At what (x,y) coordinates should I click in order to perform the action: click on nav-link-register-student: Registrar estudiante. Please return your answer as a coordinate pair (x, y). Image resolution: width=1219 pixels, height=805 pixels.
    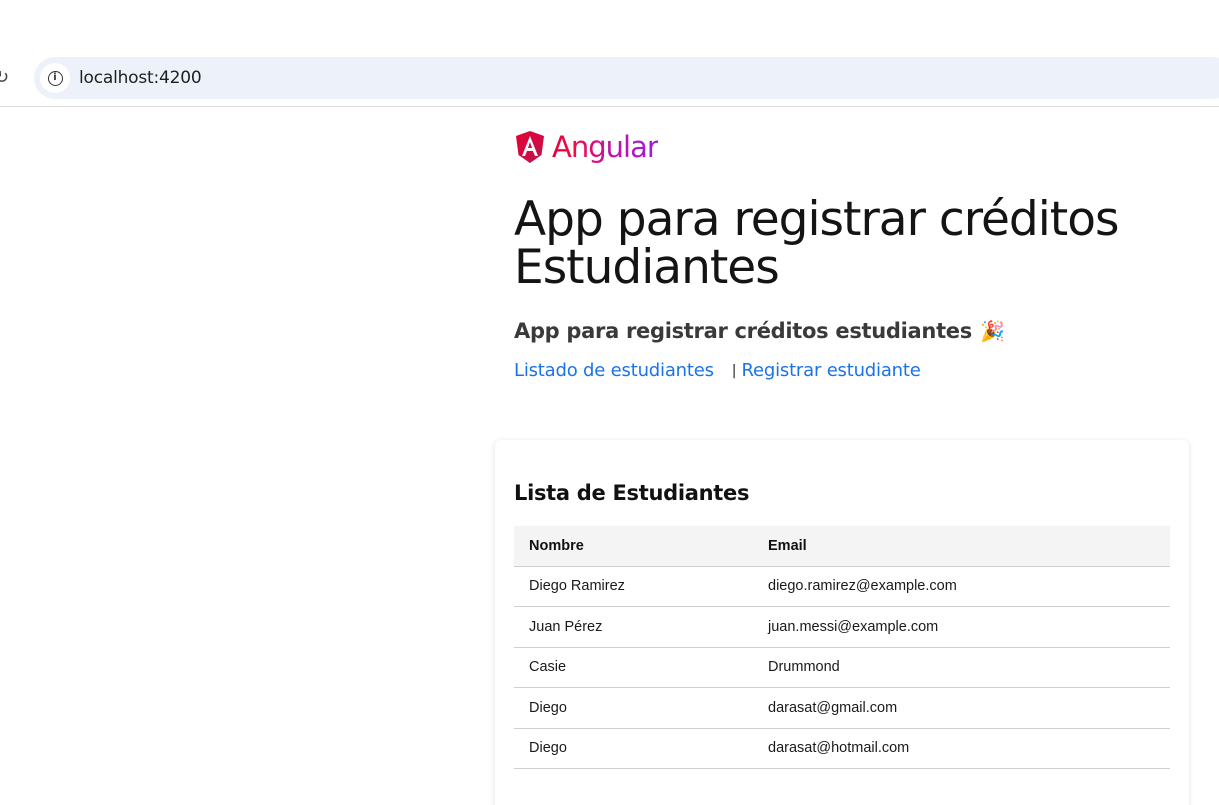
    Looking at the image, I should click on (831, 370).